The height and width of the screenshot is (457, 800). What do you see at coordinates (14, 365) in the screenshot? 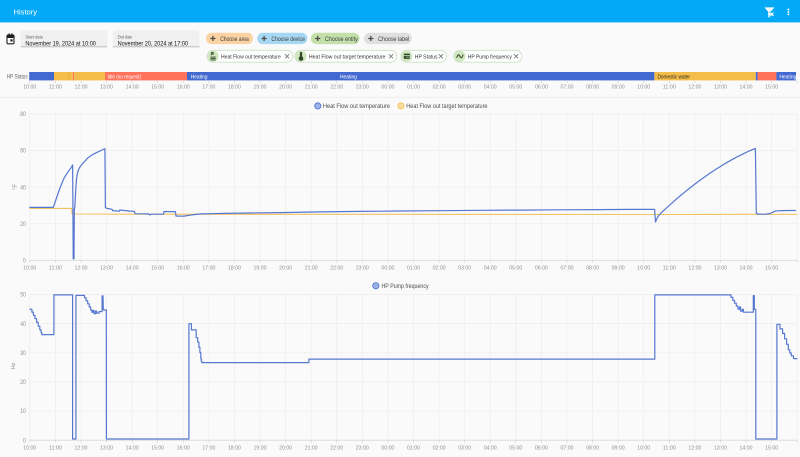
I see `svg-text: Hz` at bounding box center [14, 365].